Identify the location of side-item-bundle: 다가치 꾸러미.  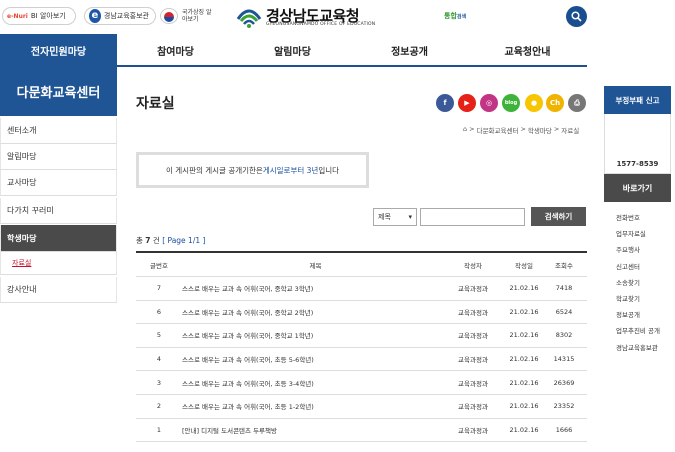
(58, 211).